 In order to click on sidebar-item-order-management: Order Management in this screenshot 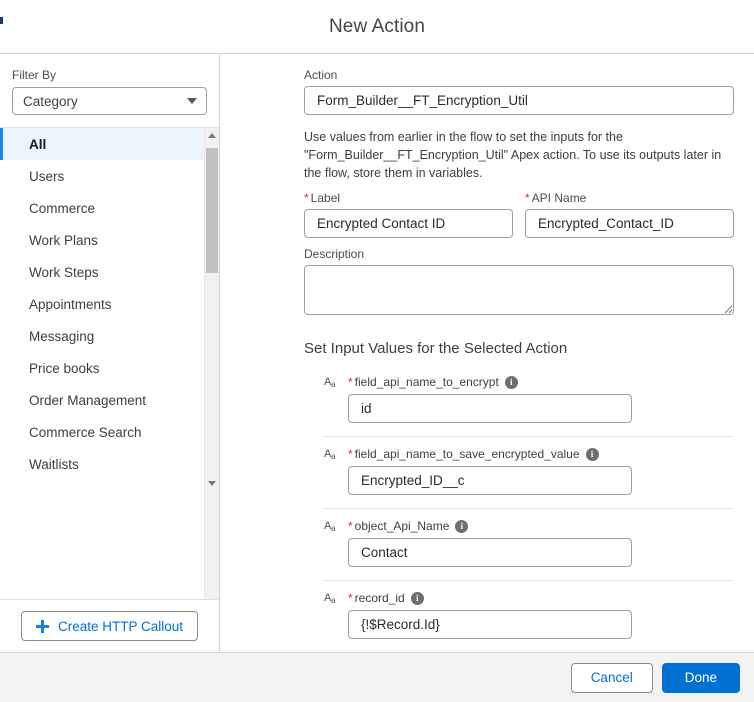, I will do `click(109, 400)`.